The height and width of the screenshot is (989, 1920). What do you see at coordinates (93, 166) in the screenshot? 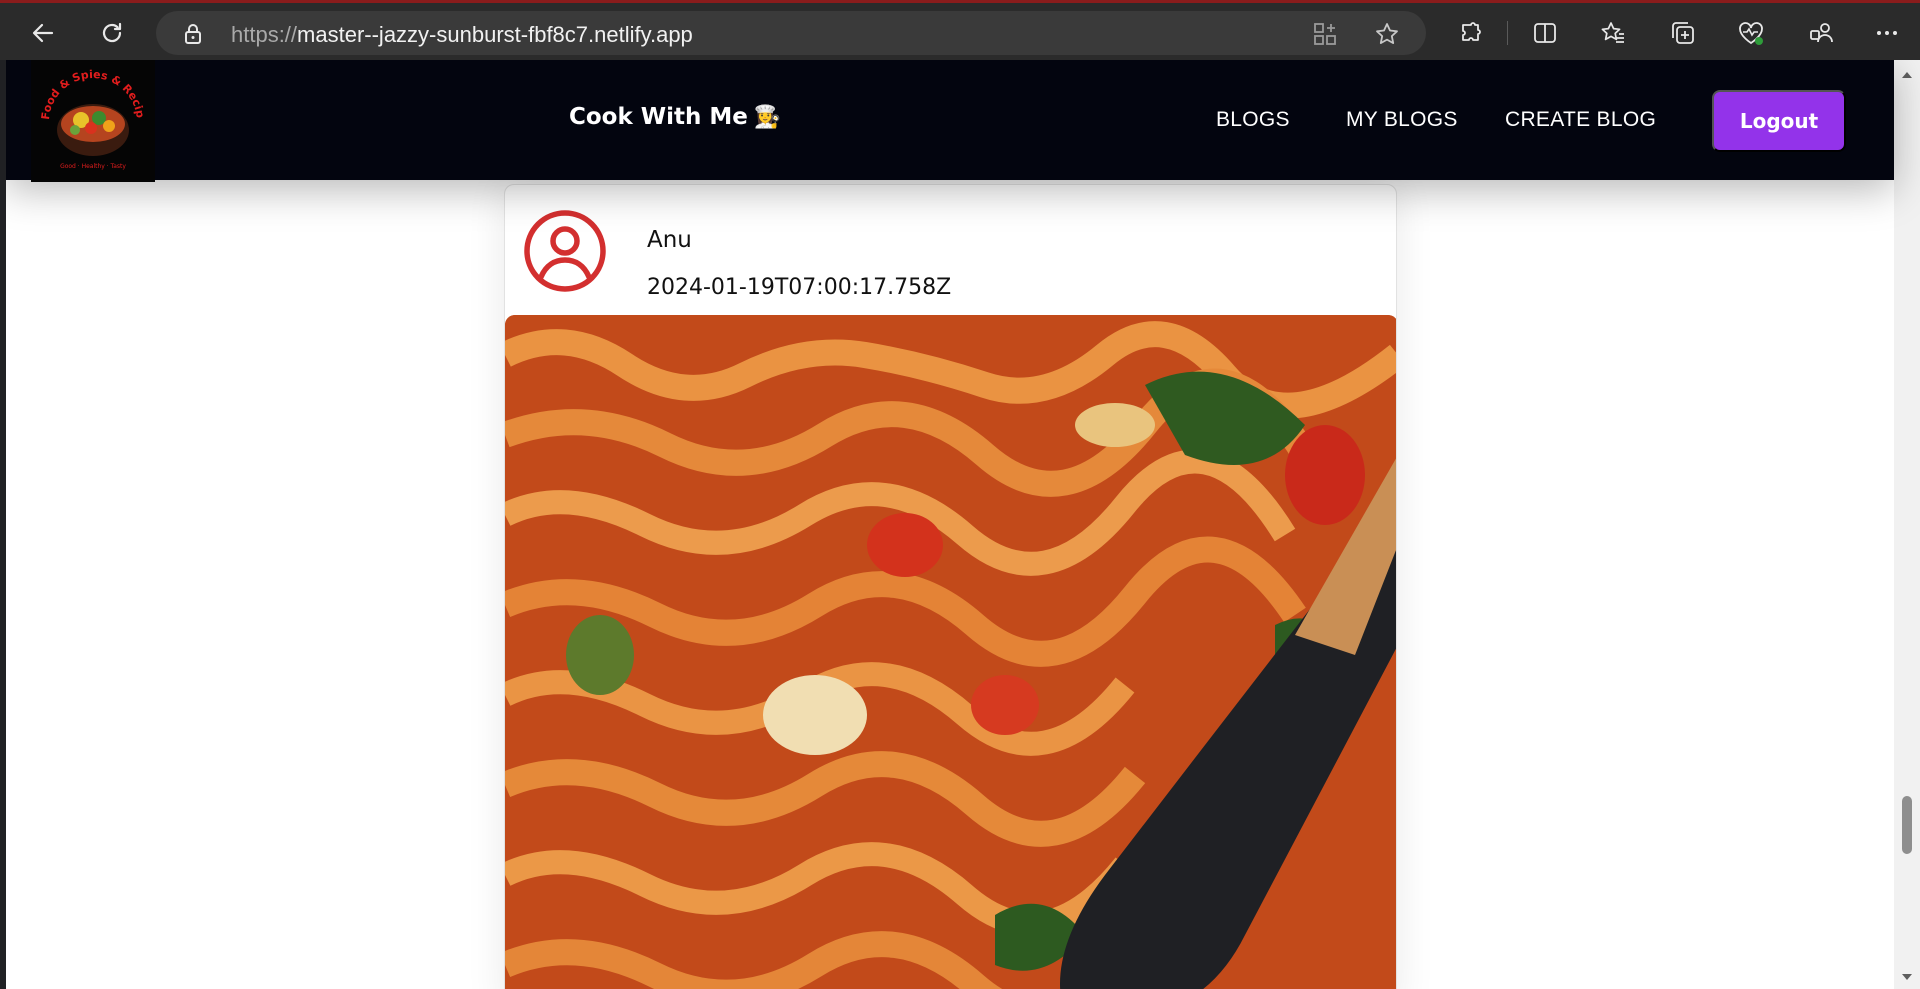
I see `logo-subtext: Good · Healthy · Tasty` at bounding box center [93, 166].